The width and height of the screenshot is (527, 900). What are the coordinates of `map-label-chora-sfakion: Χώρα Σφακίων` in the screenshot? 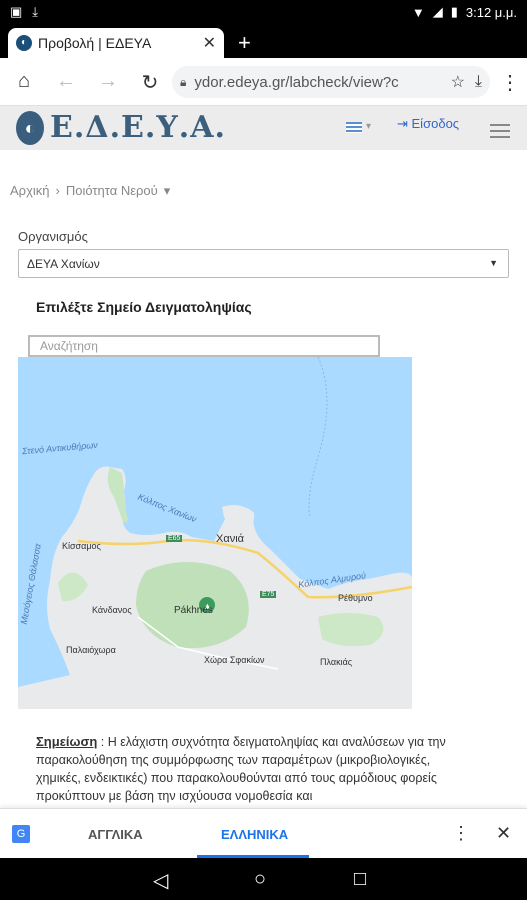 It's located at (234, 660).